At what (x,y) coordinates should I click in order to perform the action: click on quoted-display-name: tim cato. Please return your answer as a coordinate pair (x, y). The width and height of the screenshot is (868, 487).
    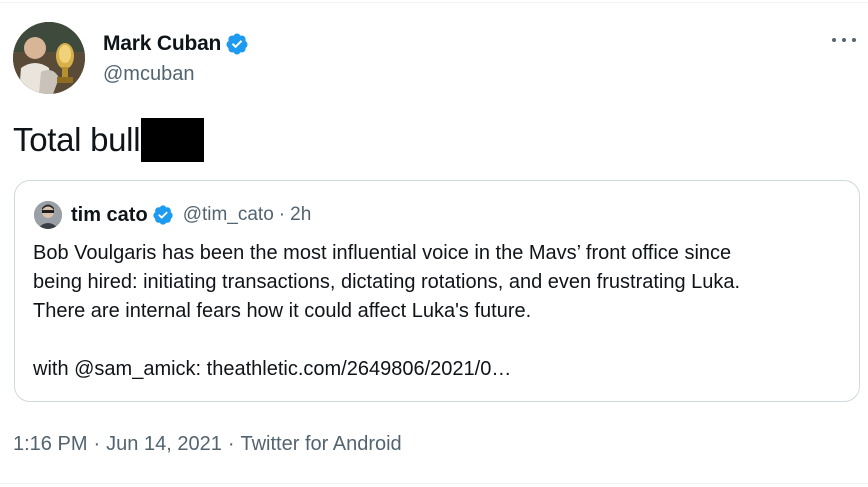
    Looking at the image, I should click on (109, 214).